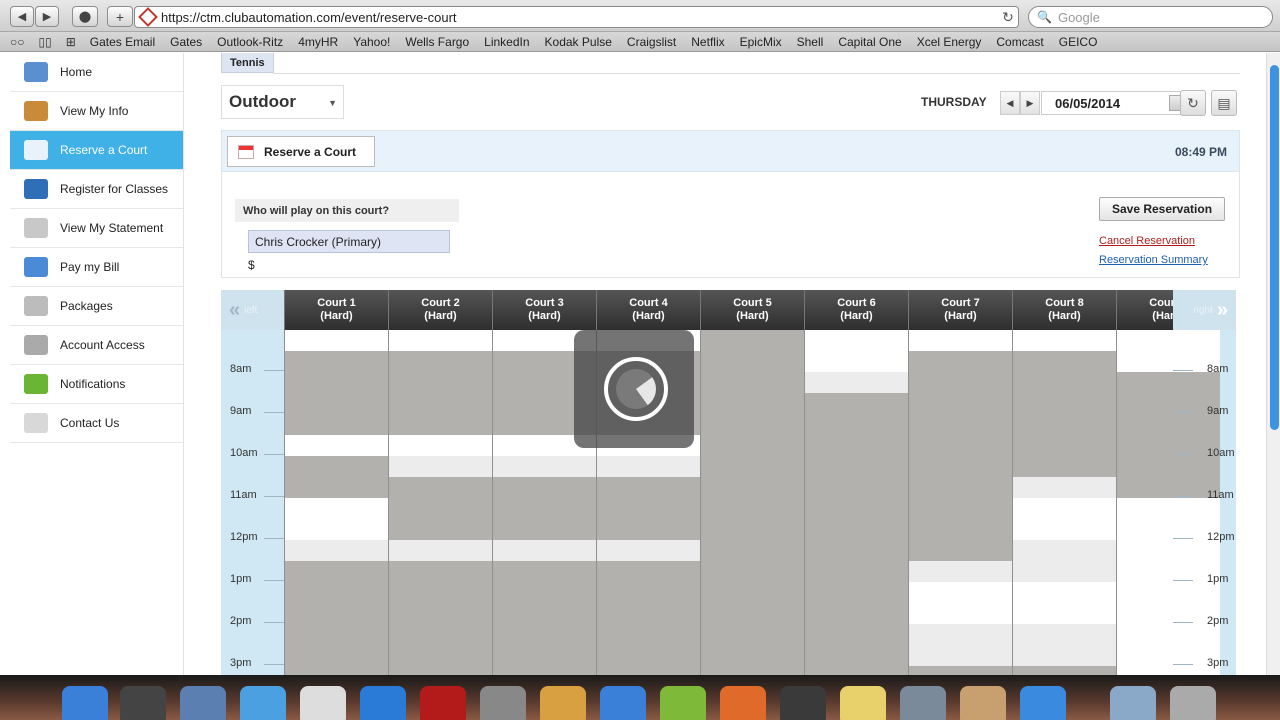 The height and width of the screenshot is (720, 1280). Describe the element at coordinates (96, 72) in the screenshot. I see `sidebar-item-home: Home` at that location.